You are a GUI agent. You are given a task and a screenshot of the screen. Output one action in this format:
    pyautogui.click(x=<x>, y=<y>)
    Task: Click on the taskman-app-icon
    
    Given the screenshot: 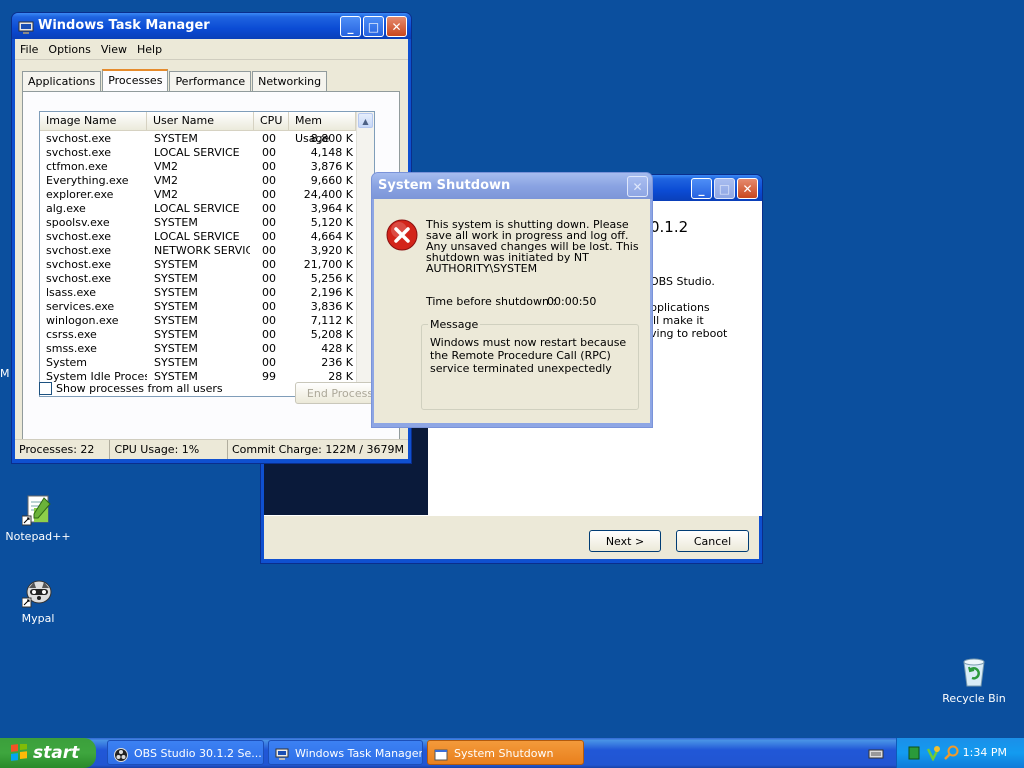 What is the action you would take?
    pyautogui.click(x=26, y=26)
    